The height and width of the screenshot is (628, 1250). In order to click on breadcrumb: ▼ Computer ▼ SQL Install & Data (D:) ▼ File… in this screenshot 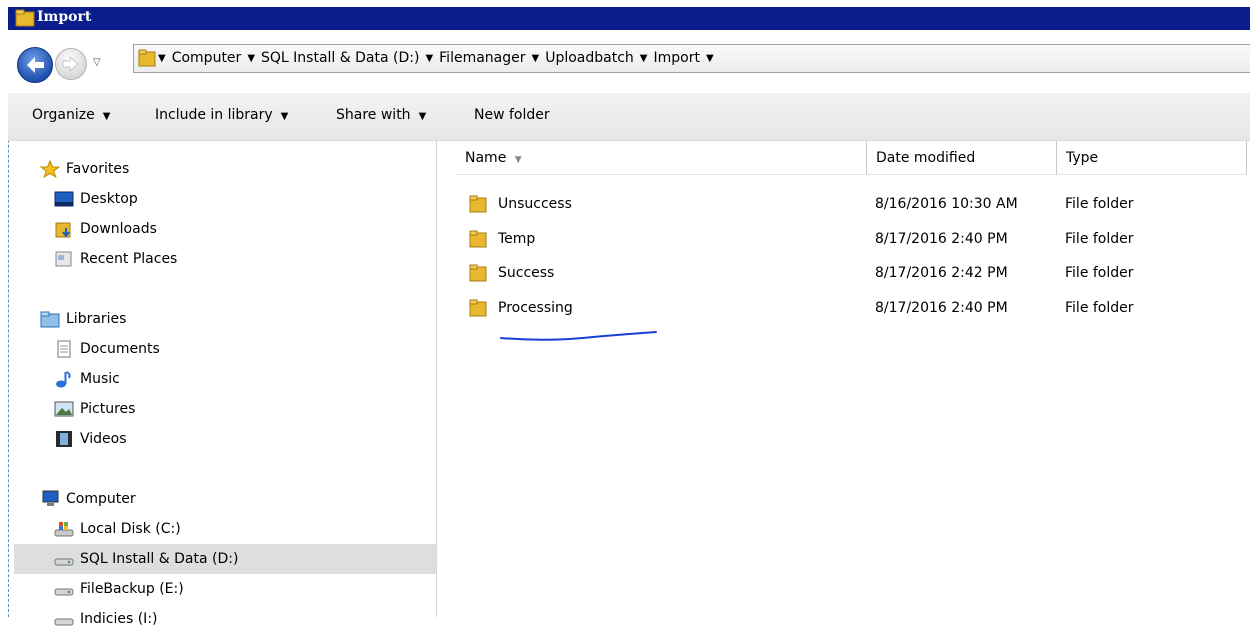, I will do `click(442, 58)`.